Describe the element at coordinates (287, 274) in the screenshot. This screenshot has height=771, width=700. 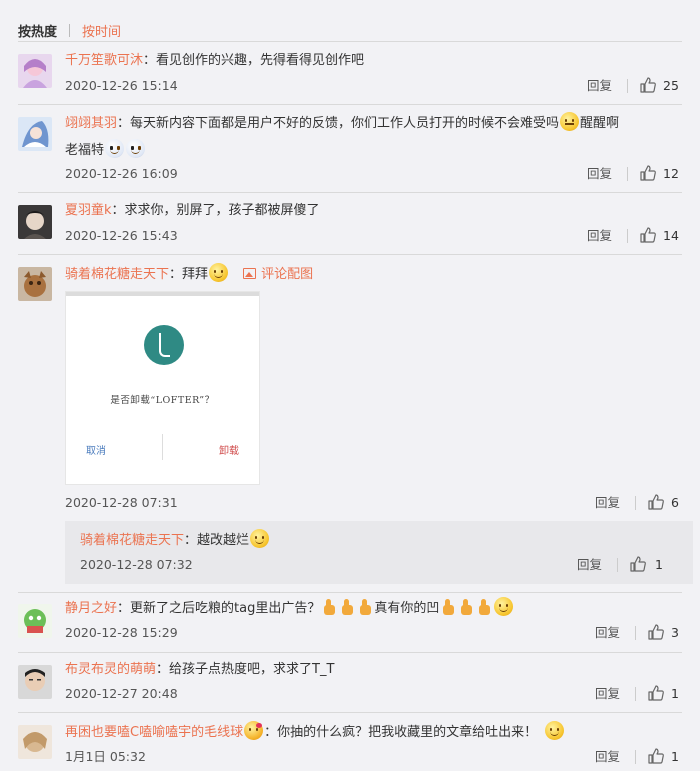
I see `view-comment-picture-label: 评论配图` at that location.